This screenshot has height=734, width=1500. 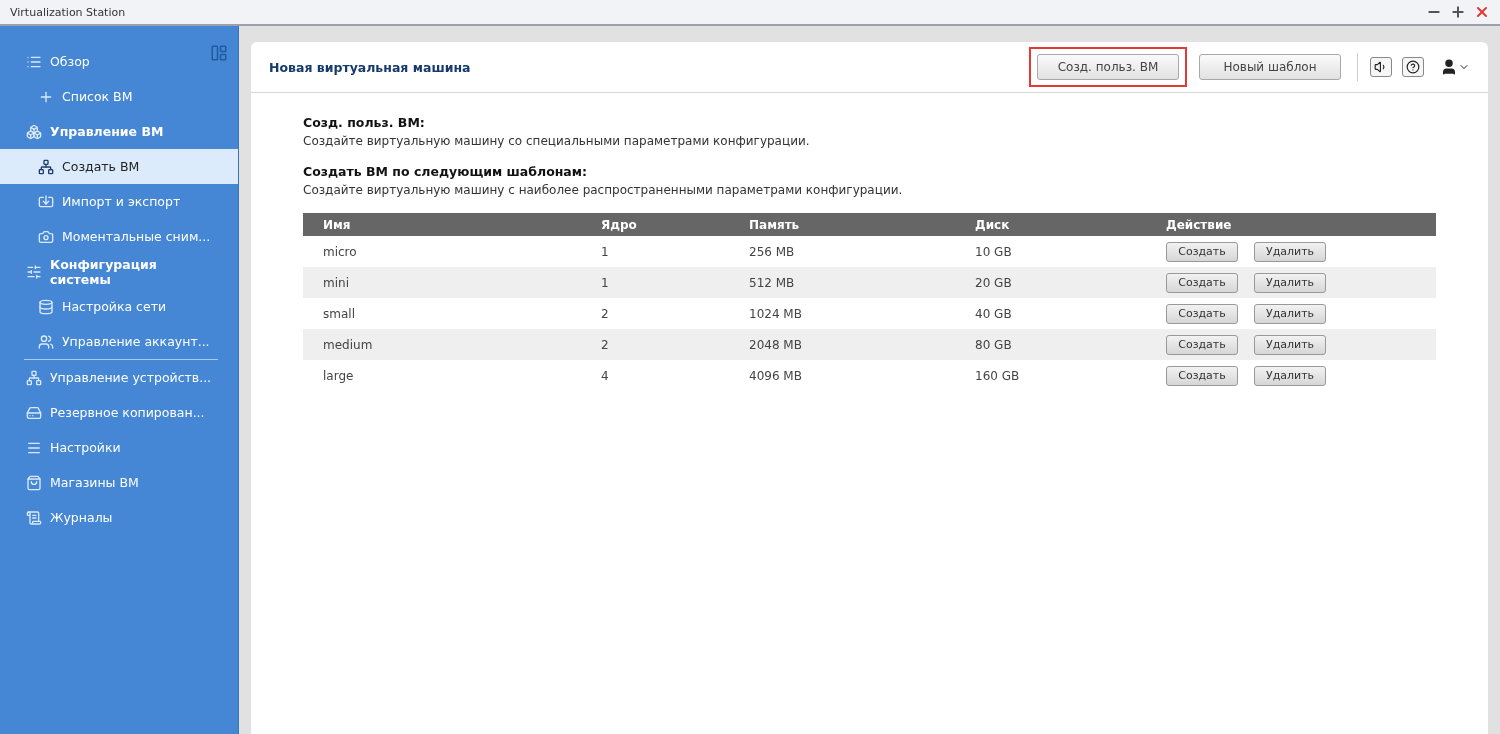 What do you see at coordinates (655, 344) in the screenshot?
I see `table-cell: 2` at bounding box center [655, 344].